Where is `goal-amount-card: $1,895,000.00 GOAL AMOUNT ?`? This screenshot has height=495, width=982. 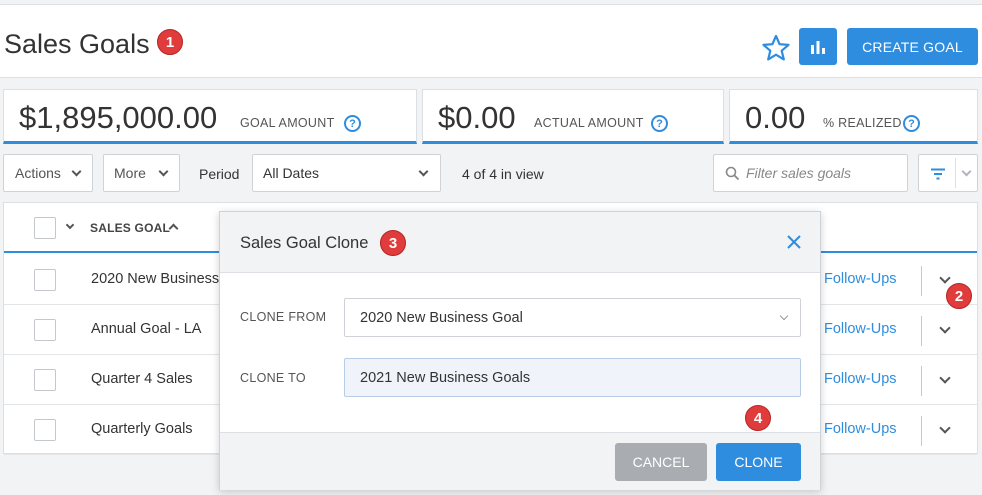 goal-amount-card: $1,895,000.00 GOAL AMOUNT ? is located at coordinates (210, 116).